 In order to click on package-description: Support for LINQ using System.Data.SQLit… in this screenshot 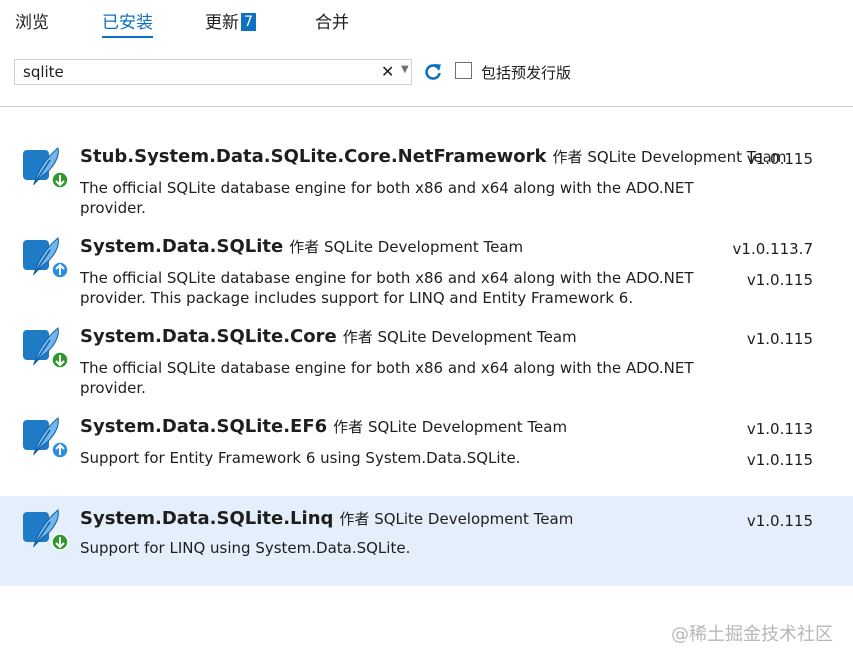, I will do `click(245, 548)`.